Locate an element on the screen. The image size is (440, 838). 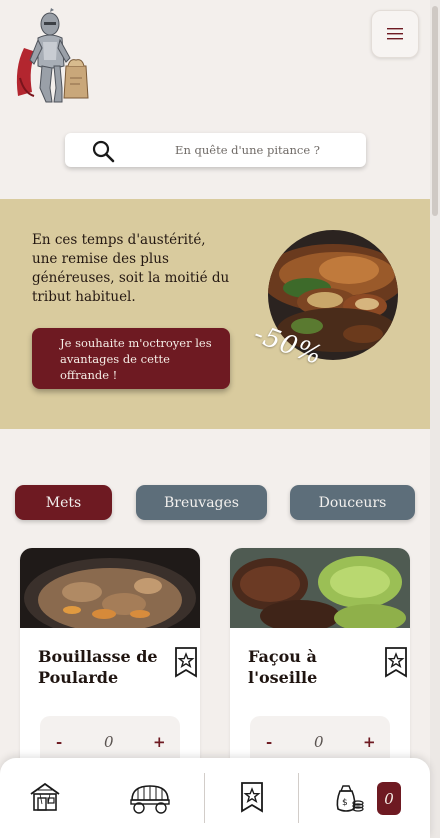
product-name: Façou à l'oseille is located at coordinates (283, 667).